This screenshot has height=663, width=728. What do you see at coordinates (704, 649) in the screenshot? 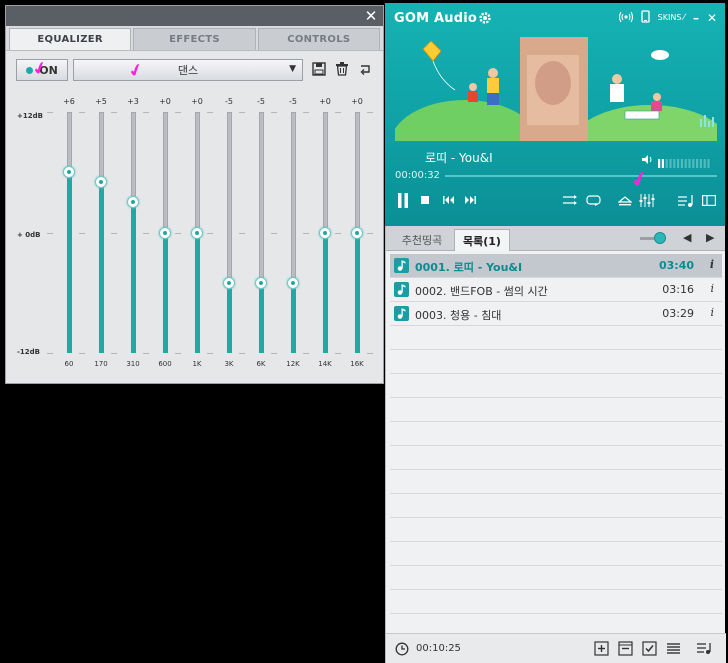
I see `playlist-options-icon` at bounding box center [704, 649].